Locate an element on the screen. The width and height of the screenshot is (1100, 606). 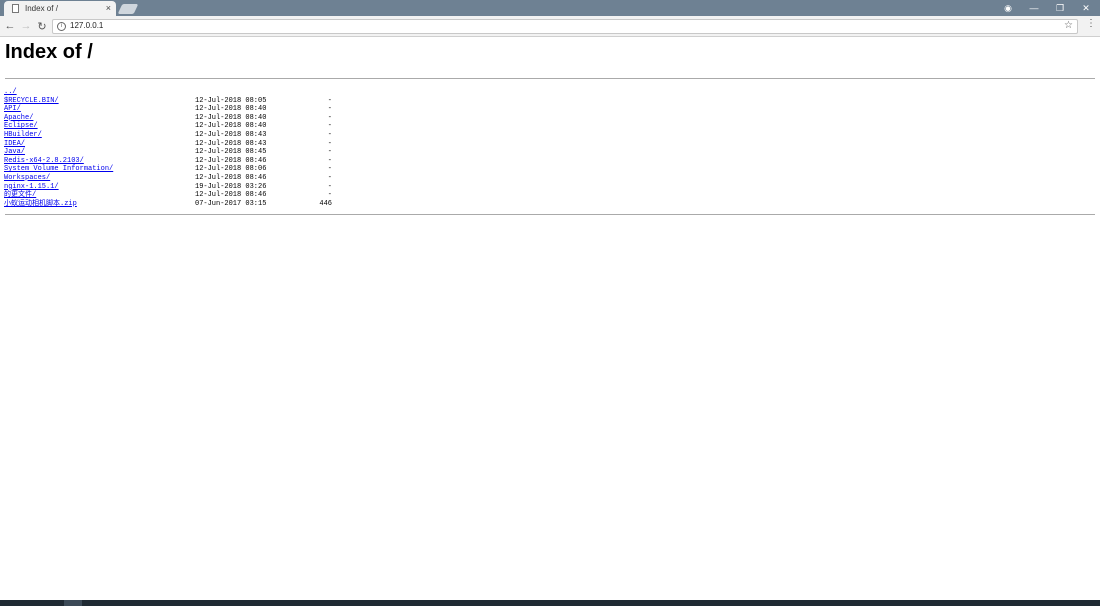
entry-size: 446 is located at coordinates (325, 203).